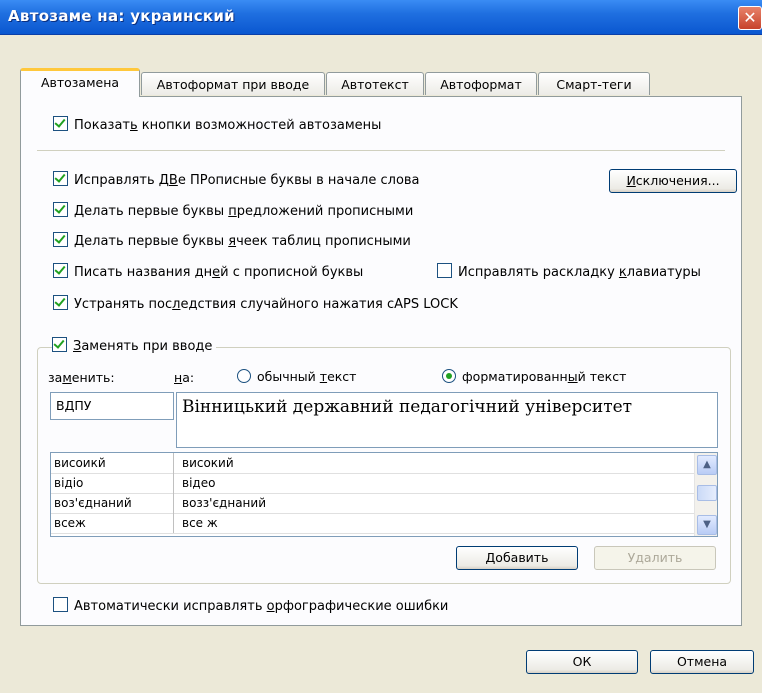 This screenshot has width=762, height=693. What do you see at coordinates (81, 377) in the screenshot?
I see `replace-label: заменить:` at bounding box center [81, 377].